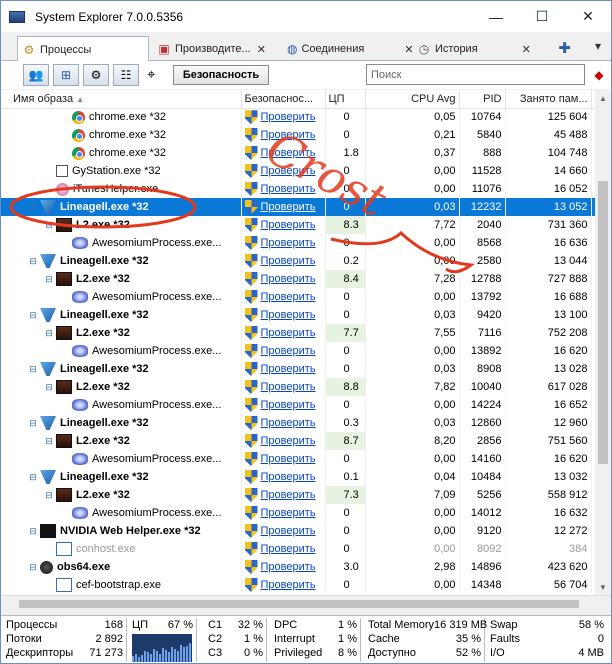 Image resolution: width=612 pixels, height=664 pixels. Describe the element at coordinates (412, 99) in the screenshot. I see `column-header-cpu-avg: CPU Avg` at that location.